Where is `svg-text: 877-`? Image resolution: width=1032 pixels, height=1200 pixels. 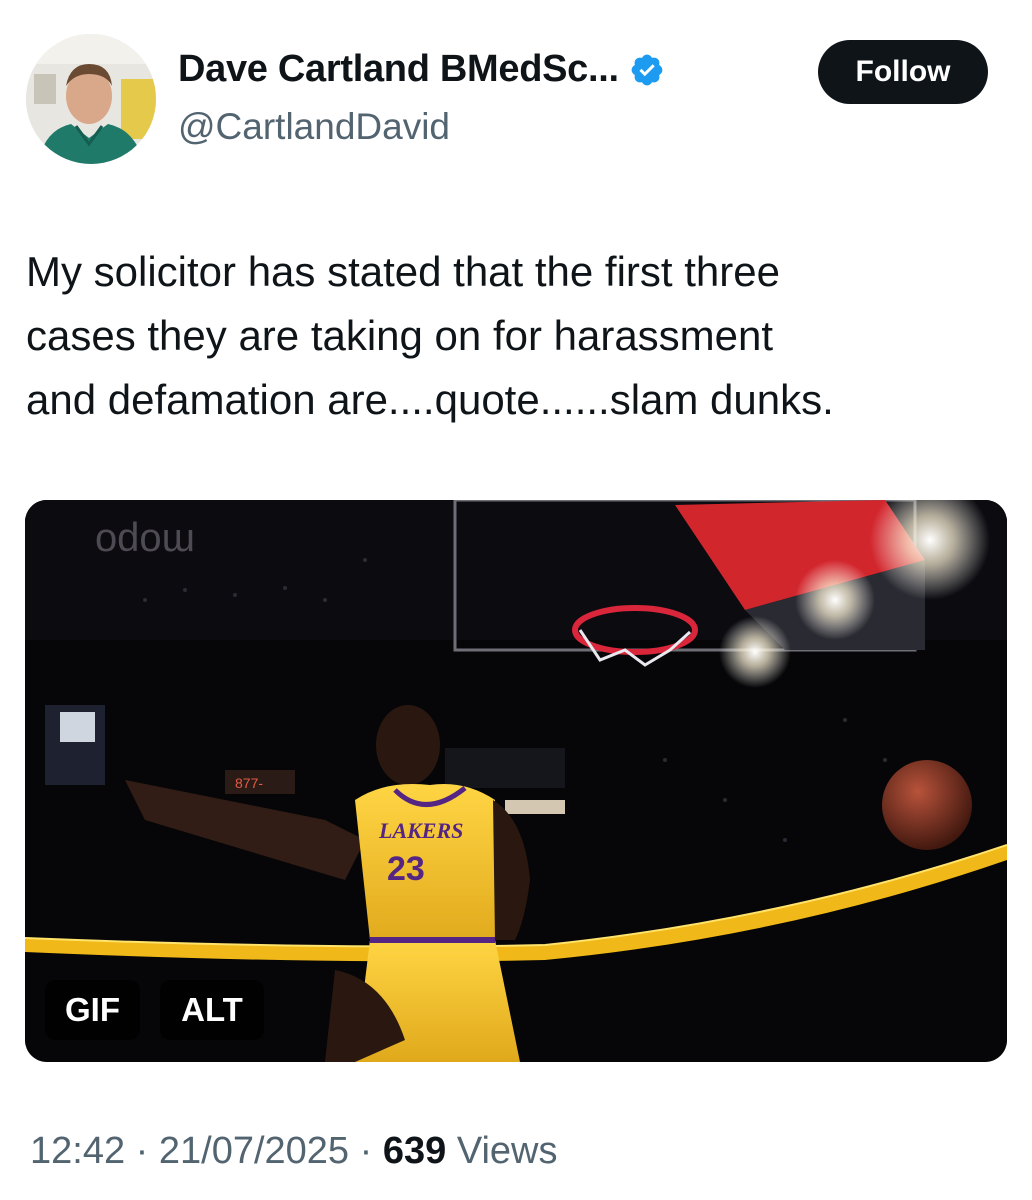 svg-text: 877- is located at coordinates (249, 783).